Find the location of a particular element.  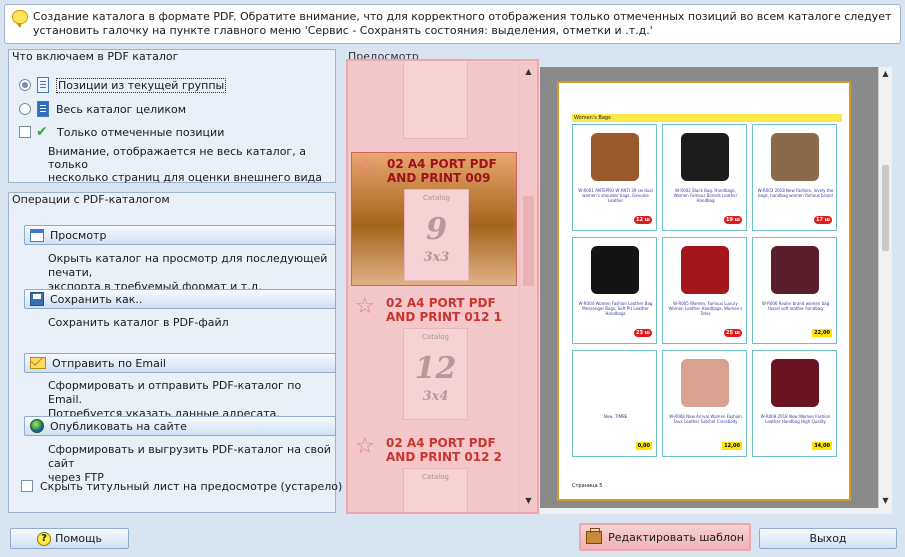

preview-horizontal-scrollbar is located at coordinates (716, 511).